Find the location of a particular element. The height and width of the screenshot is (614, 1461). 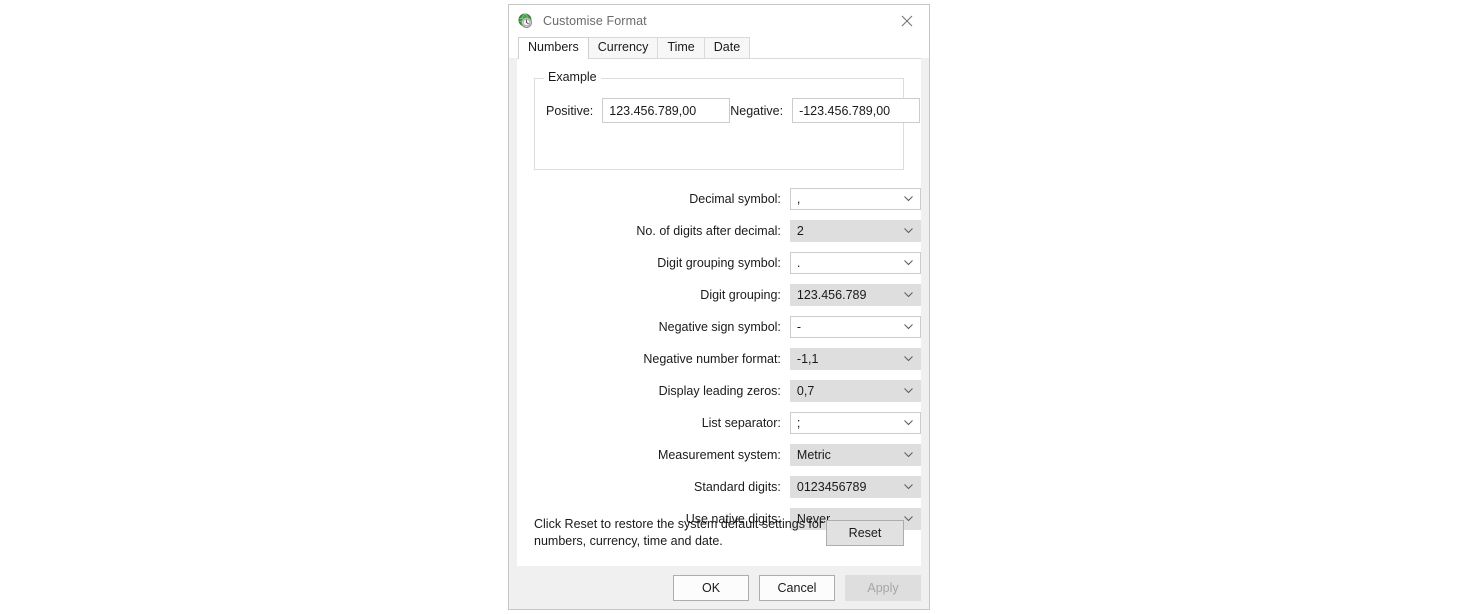

setting-row: Digit grouping symbol:. is located at coordinates (719, 263).